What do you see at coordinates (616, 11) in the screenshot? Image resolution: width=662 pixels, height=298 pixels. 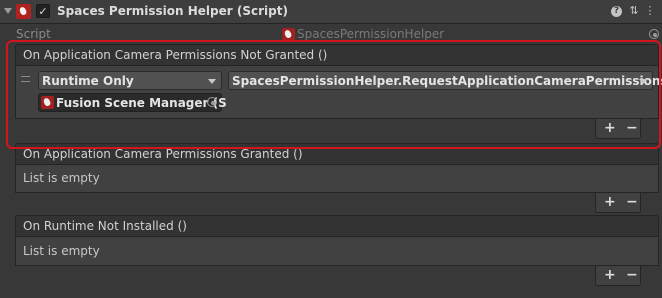 I see `help-icon: ?` at bounding box center [616, 11].